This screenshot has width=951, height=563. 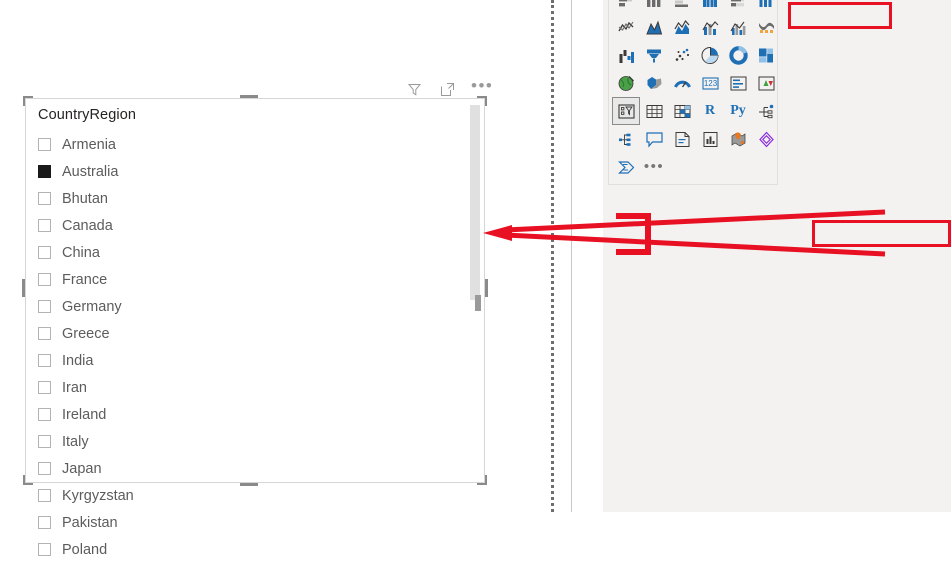 What do you see at coordinates (654, 6) in the screenshot?
I see `stacked-column-chart-icon` at bounding box center [654, 6].